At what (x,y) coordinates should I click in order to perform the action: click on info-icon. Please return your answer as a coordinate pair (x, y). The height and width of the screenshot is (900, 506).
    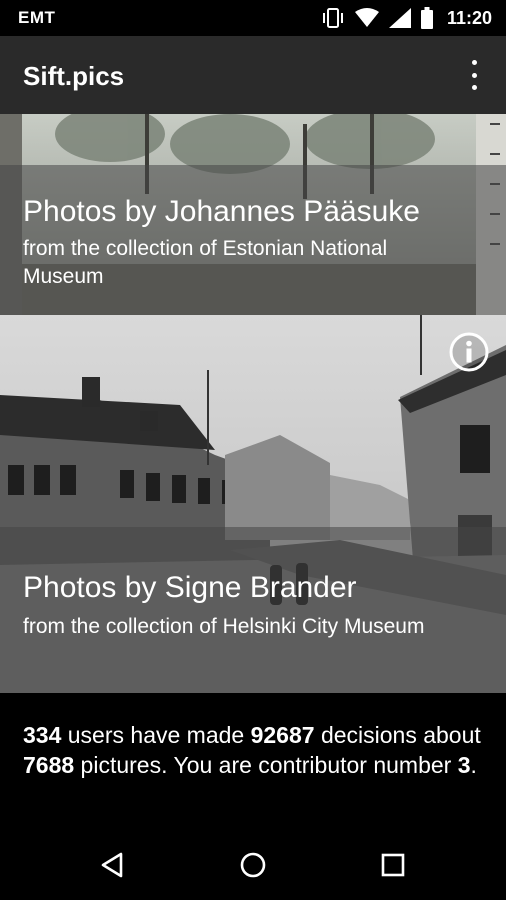
    Looking at the image, I should click on (469, 352).